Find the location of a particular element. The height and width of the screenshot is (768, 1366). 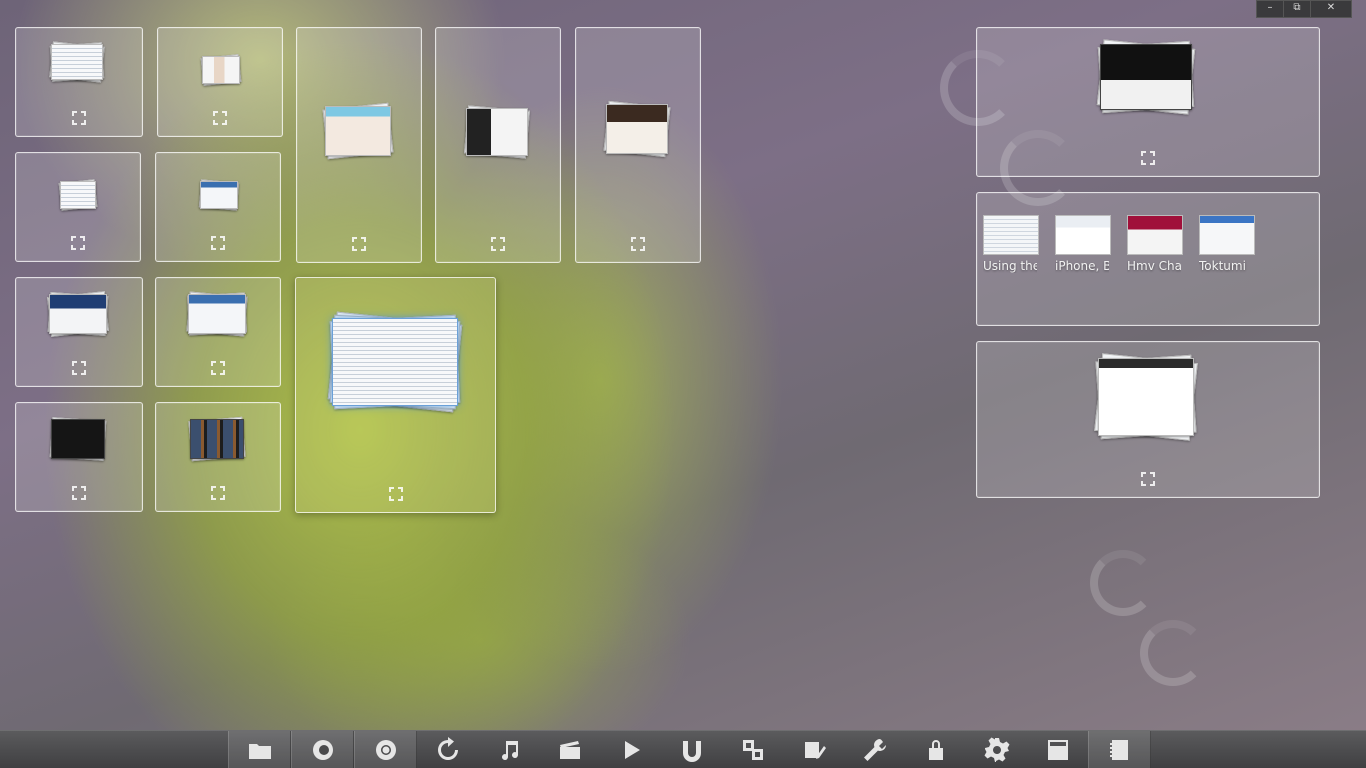

music-note-icon is located at coordinates (509, 751).